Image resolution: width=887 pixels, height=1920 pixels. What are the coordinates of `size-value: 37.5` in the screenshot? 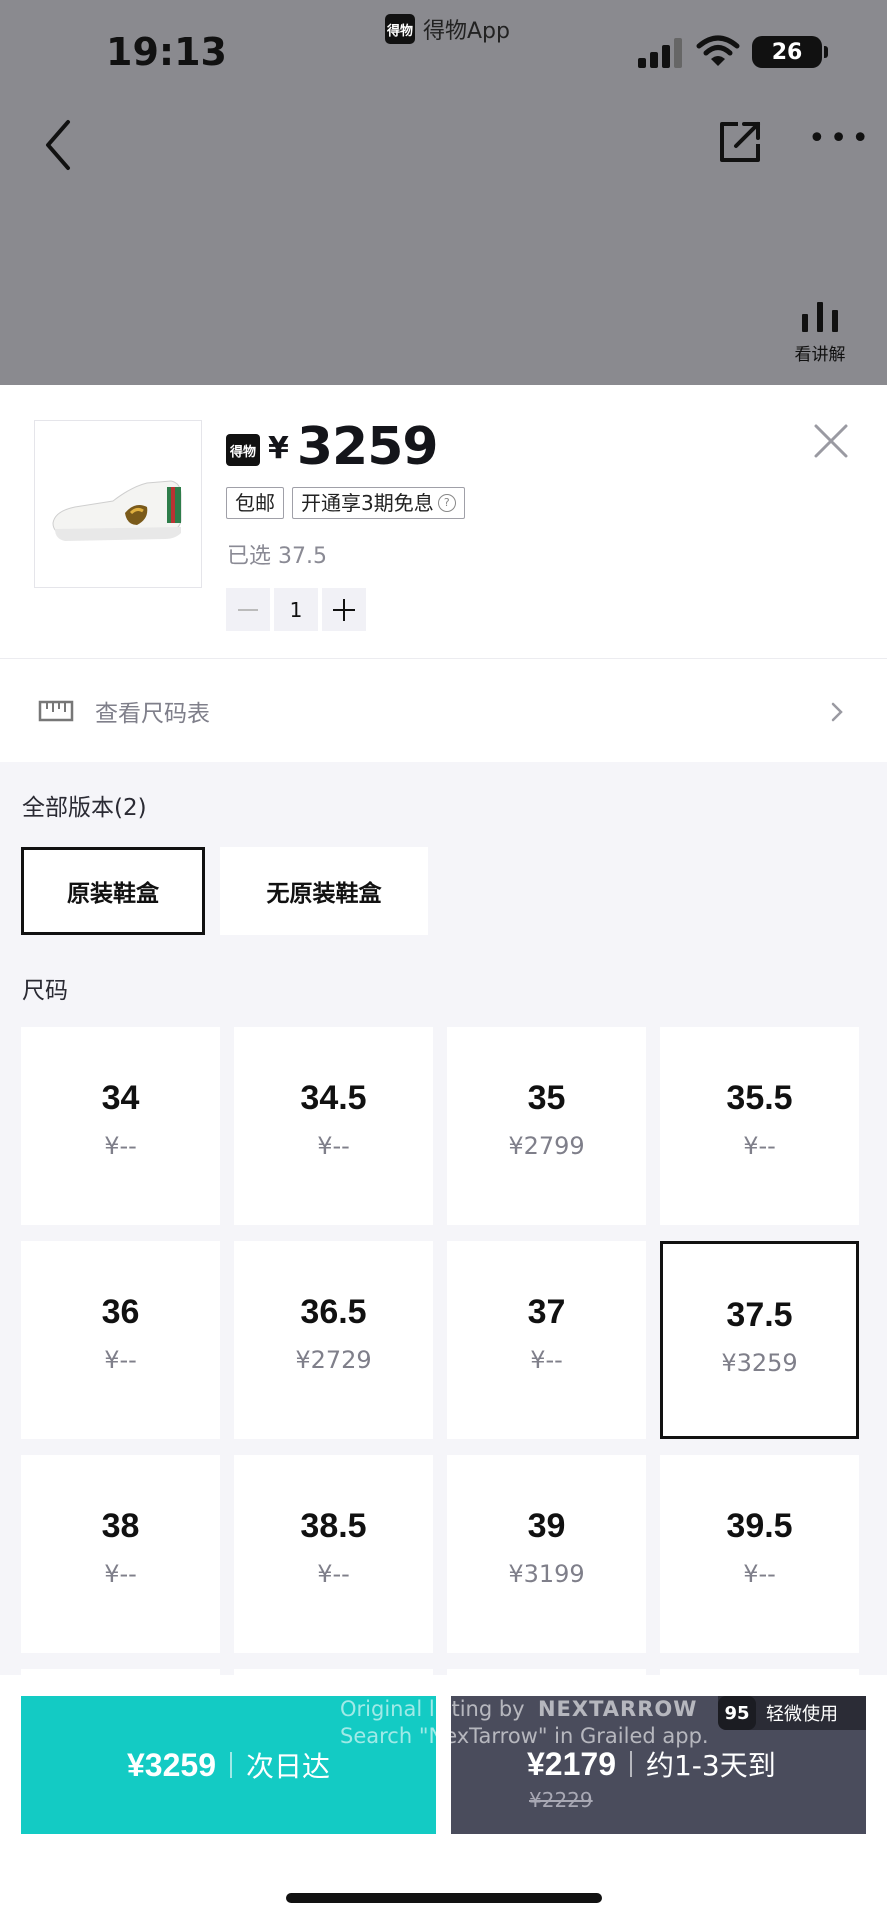 It's located at (759, 1315).